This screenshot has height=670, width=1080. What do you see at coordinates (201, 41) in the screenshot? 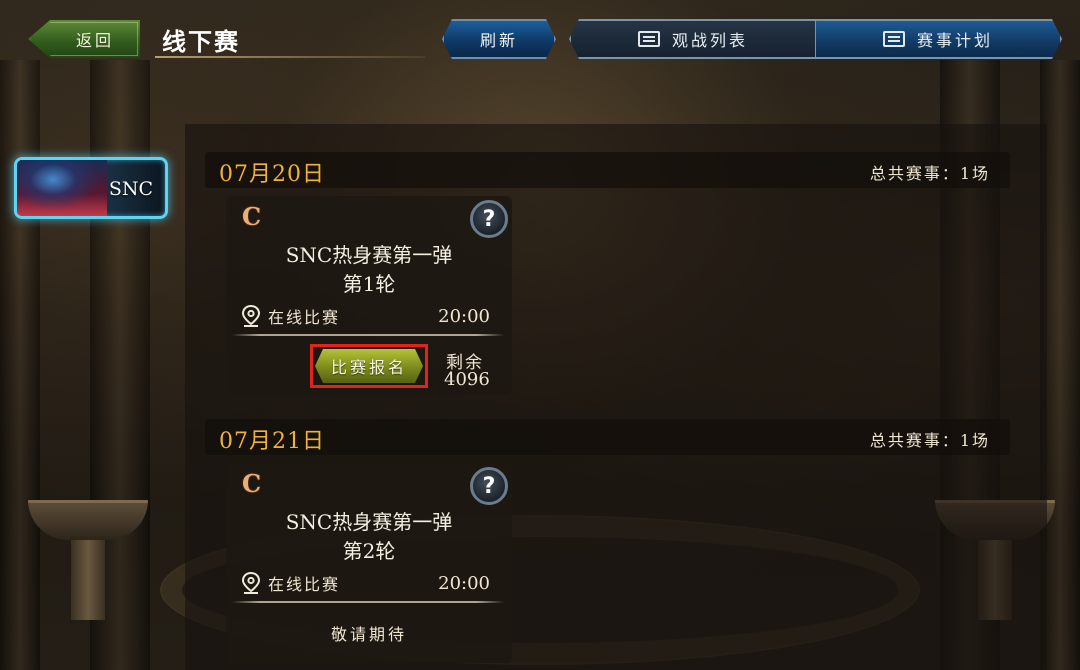
I see `page-title: 线下赛` at bounding box center [201, 41].